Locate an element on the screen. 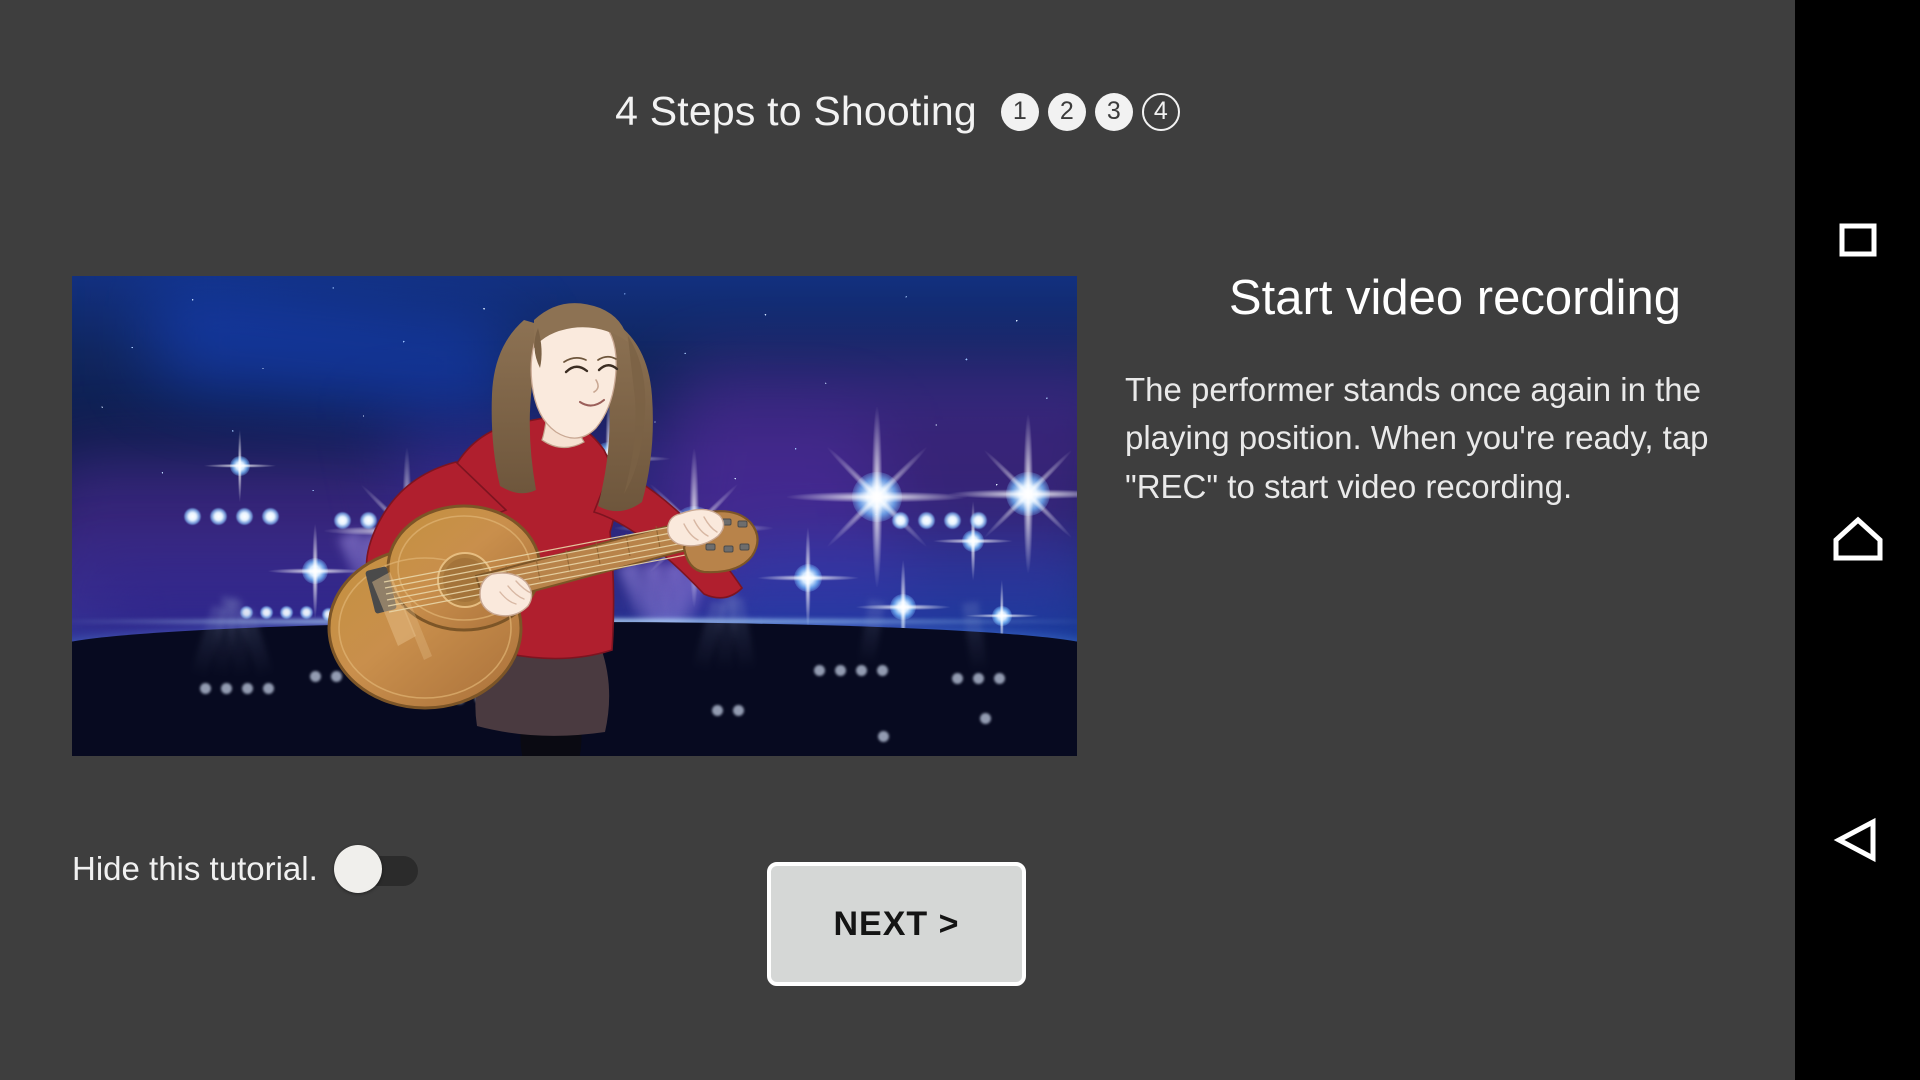 The width and height of the screenshot is (1920, 1080). tutorial-header: 4 Steps to Shooting 1 2 3 4 is located at coordinates (897, 111).